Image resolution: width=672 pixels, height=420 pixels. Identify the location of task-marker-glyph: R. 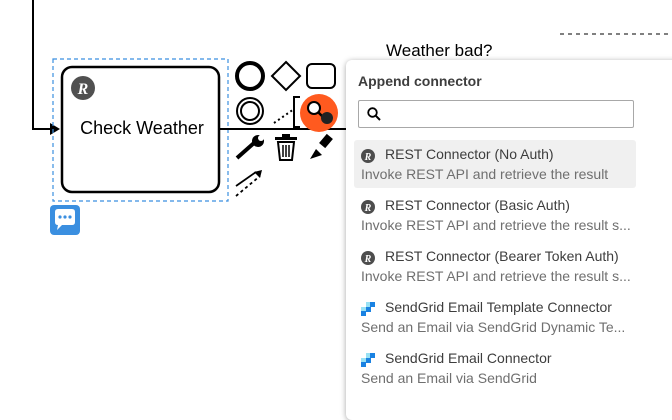
(83, 89).